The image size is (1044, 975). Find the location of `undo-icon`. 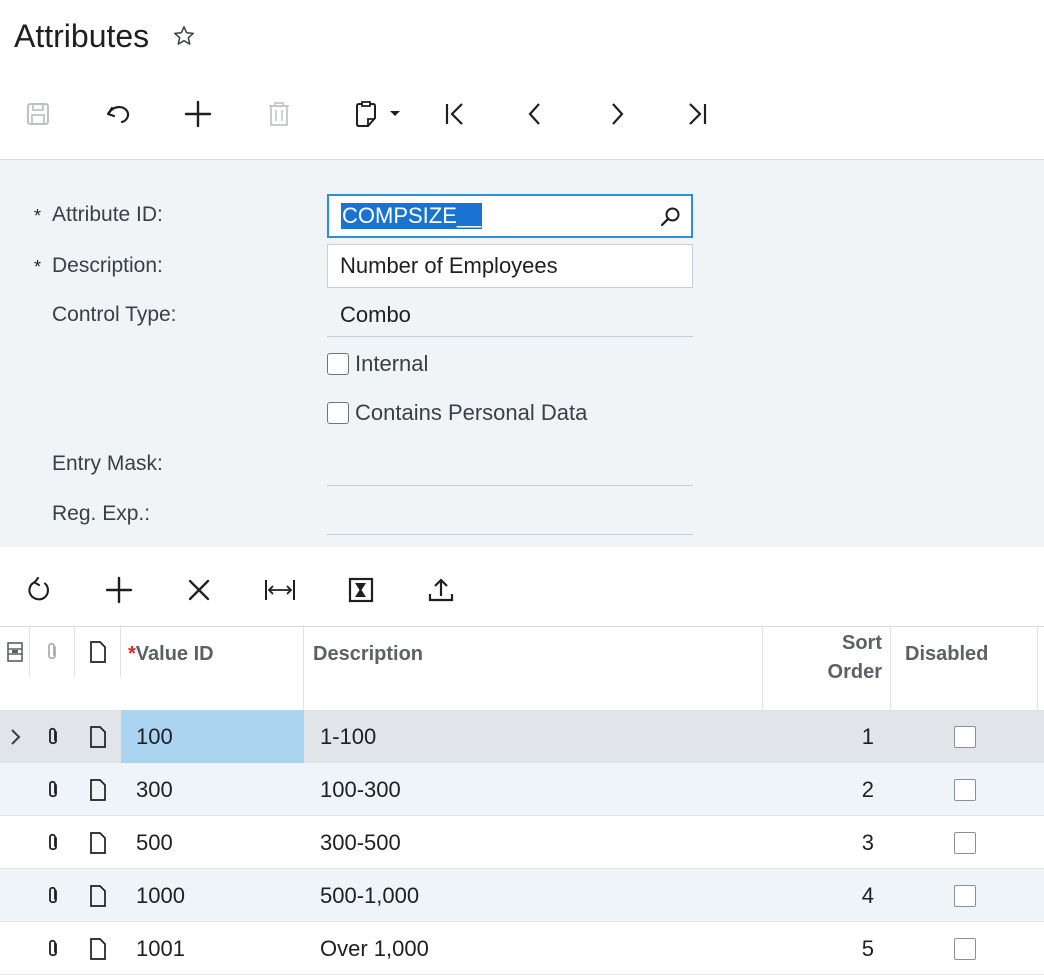

undo-icon is located at coordinates (118, 114).